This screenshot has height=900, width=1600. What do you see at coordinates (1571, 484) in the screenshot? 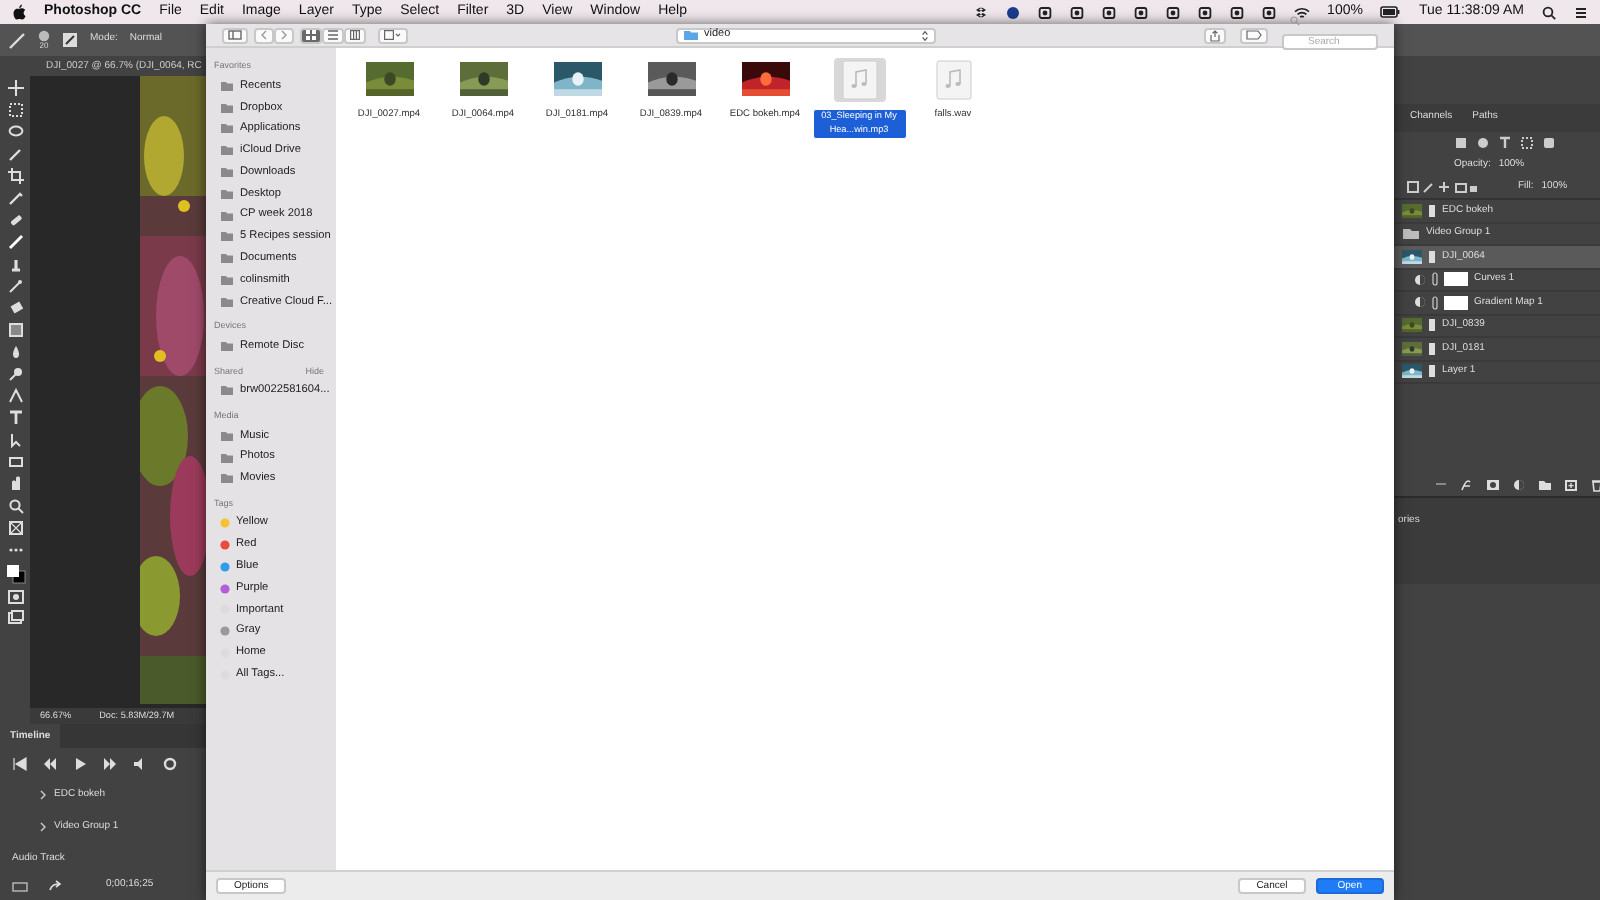
I see `new-layer-icon` at bounding box center [1571, 484].